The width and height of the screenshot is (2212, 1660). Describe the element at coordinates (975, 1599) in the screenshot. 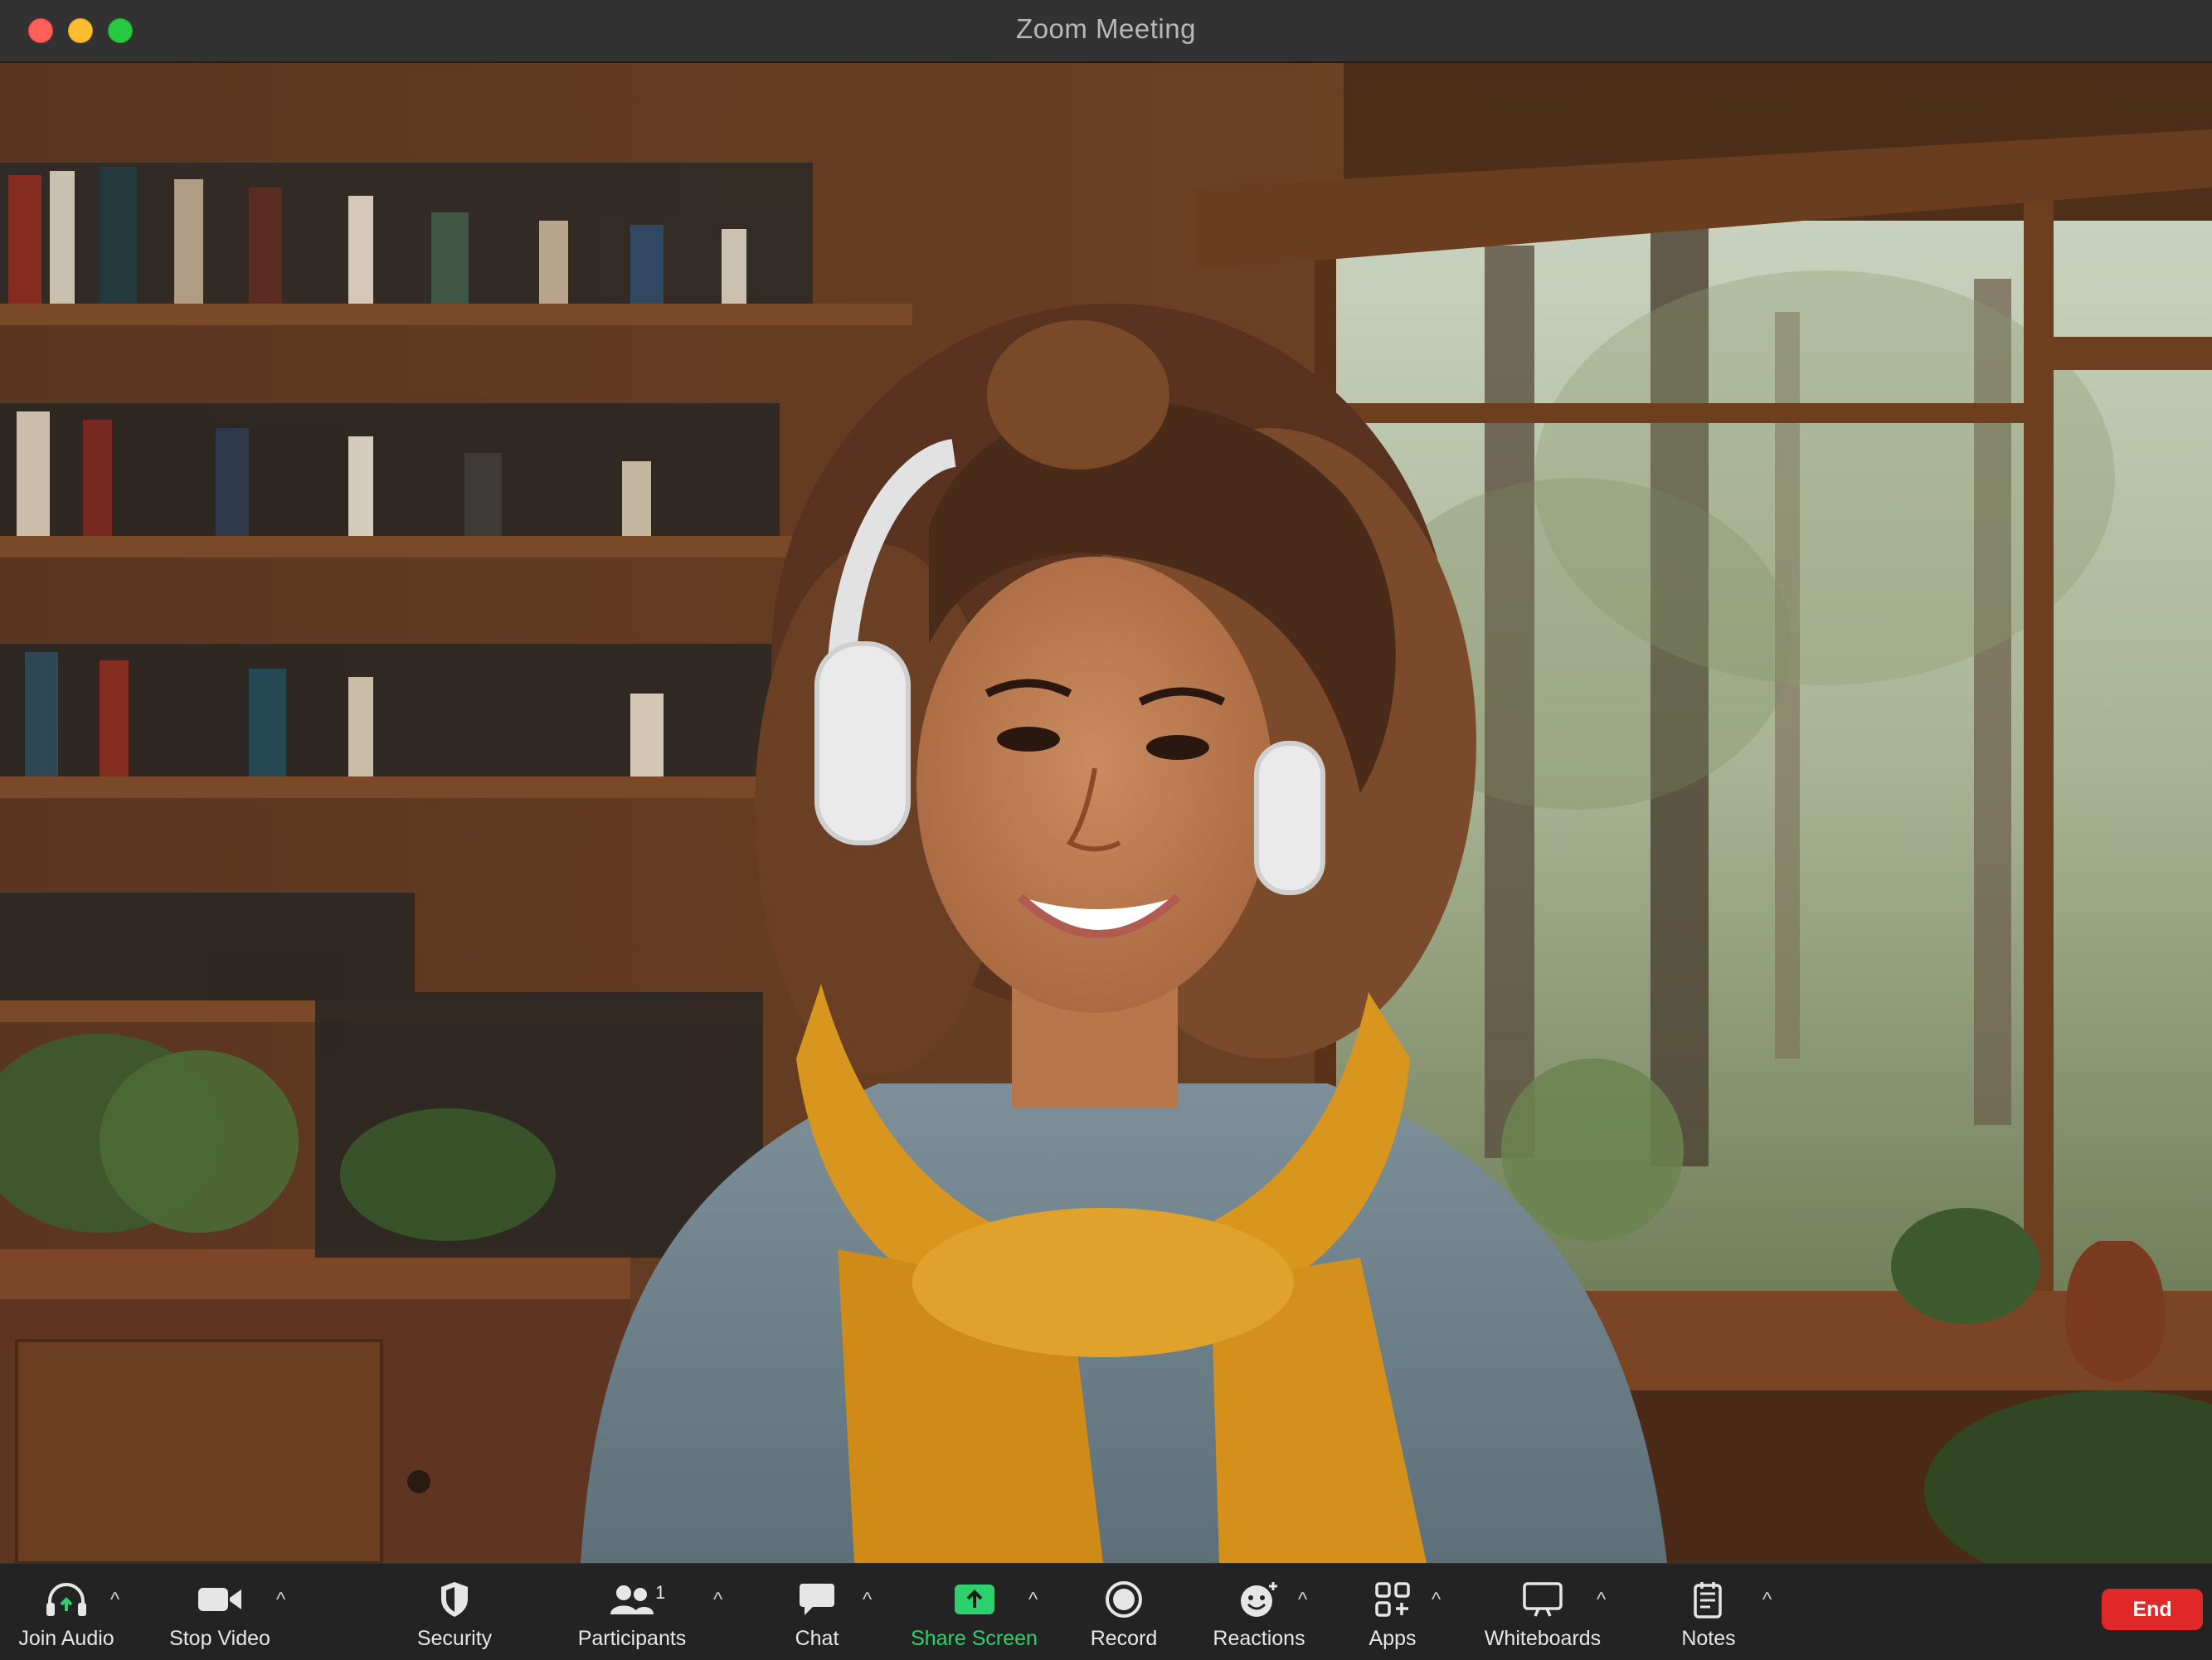

I see `share-screen-icon` at that location.